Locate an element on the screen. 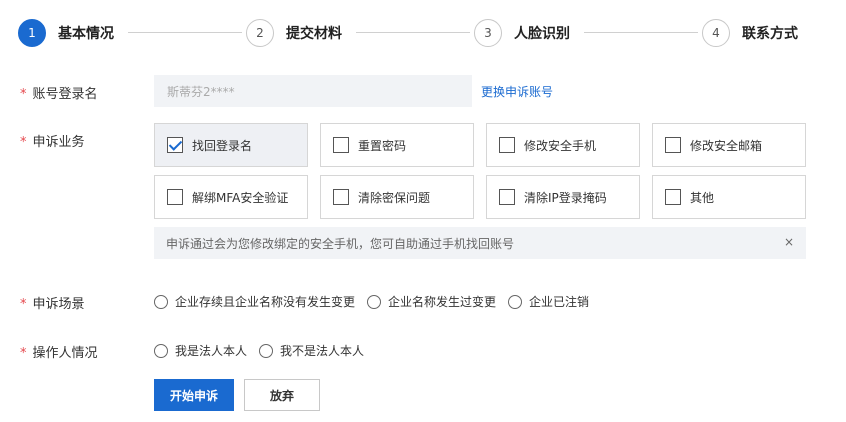 The height and width of the screenshot is (422, 846). step-label: 基本情况 is located at coordinates (86, 34).